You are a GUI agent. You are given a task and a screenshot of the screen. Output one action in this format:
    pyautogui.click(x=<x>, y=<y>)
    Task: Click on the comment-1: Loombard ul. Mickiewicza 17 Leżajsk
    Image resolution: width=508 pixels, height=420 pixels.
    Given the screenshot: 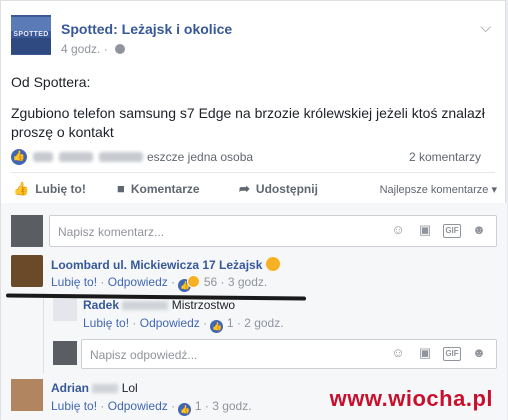 What is the action you would take?
    pyautogui.click(x=166, y=264)
    